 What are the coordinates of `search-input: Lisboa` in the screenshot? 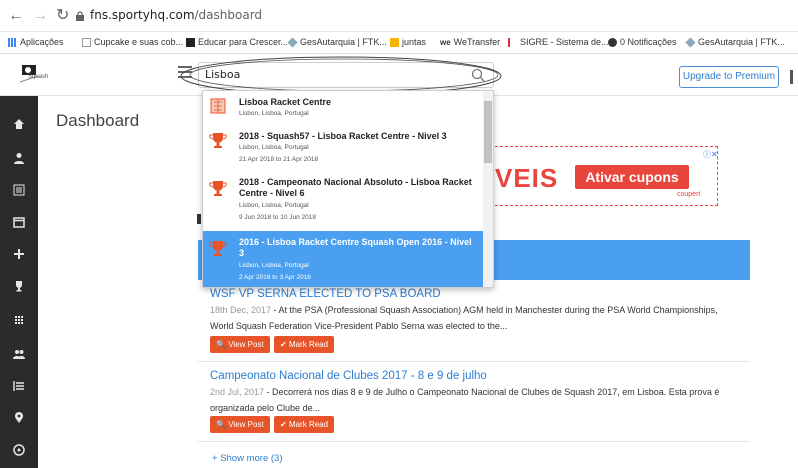 It's located at (346, 75).